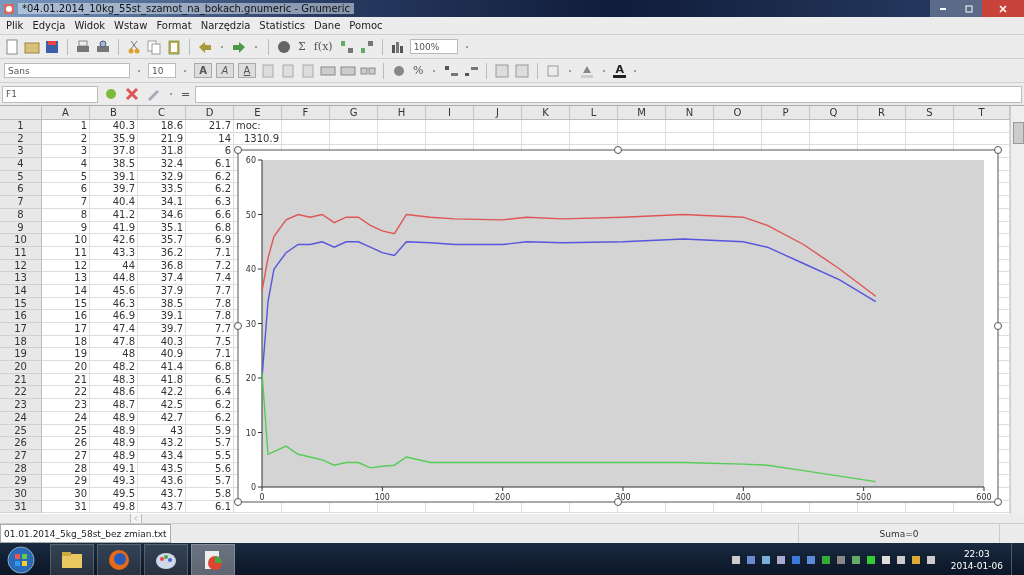 This screenshot has width=1024, height=575. Describe the element at coordinates (103, 46) in the screenshot. I see `print-preview-icon` at that location.